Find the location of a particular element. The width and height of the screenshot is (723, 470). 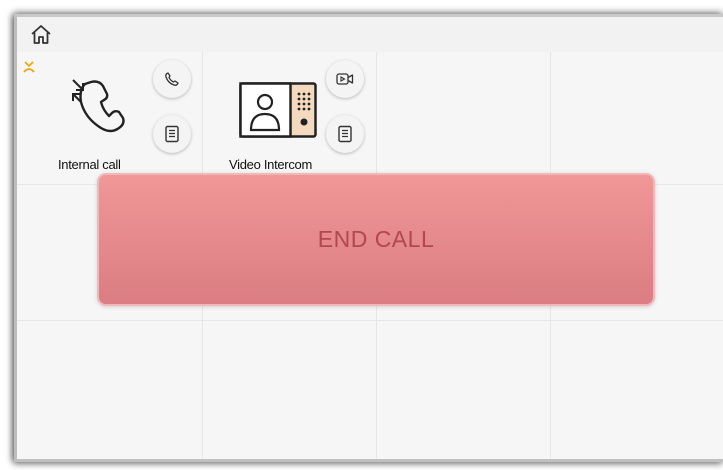

video-camera-icon is located at coordinates (345, 79).